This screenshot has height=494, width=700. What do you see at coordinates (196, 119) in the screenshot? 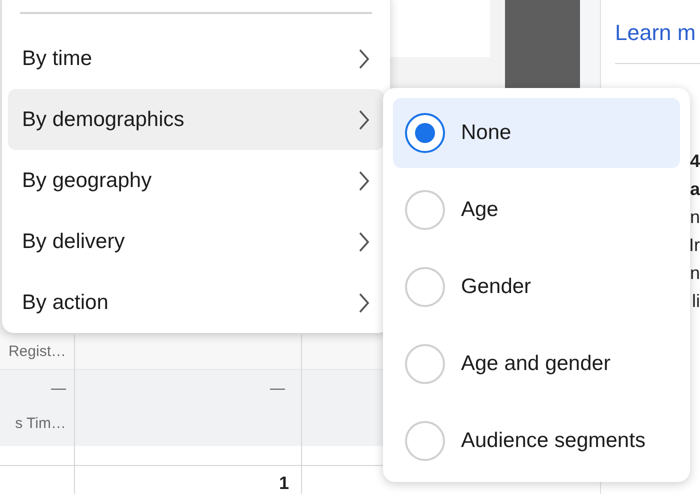
I see `menu-item: By demographics` at bounding box center [196, 119].